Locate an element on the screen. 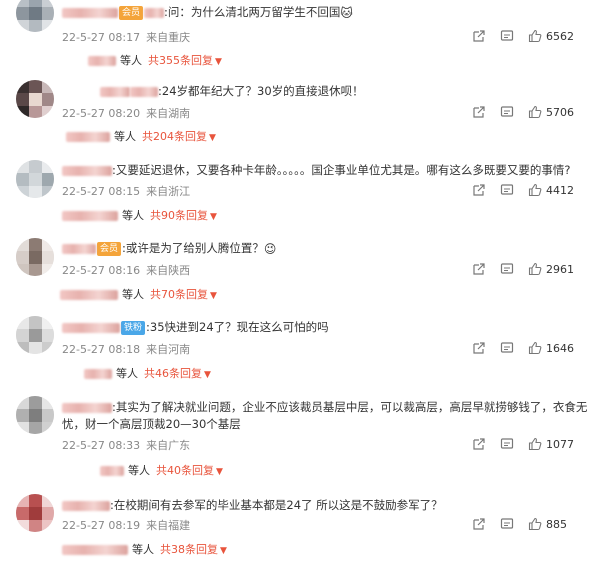 This screenshot has height=564, width=600. wink-emoji-icon: 😉 is located at coordinates (270, 248).